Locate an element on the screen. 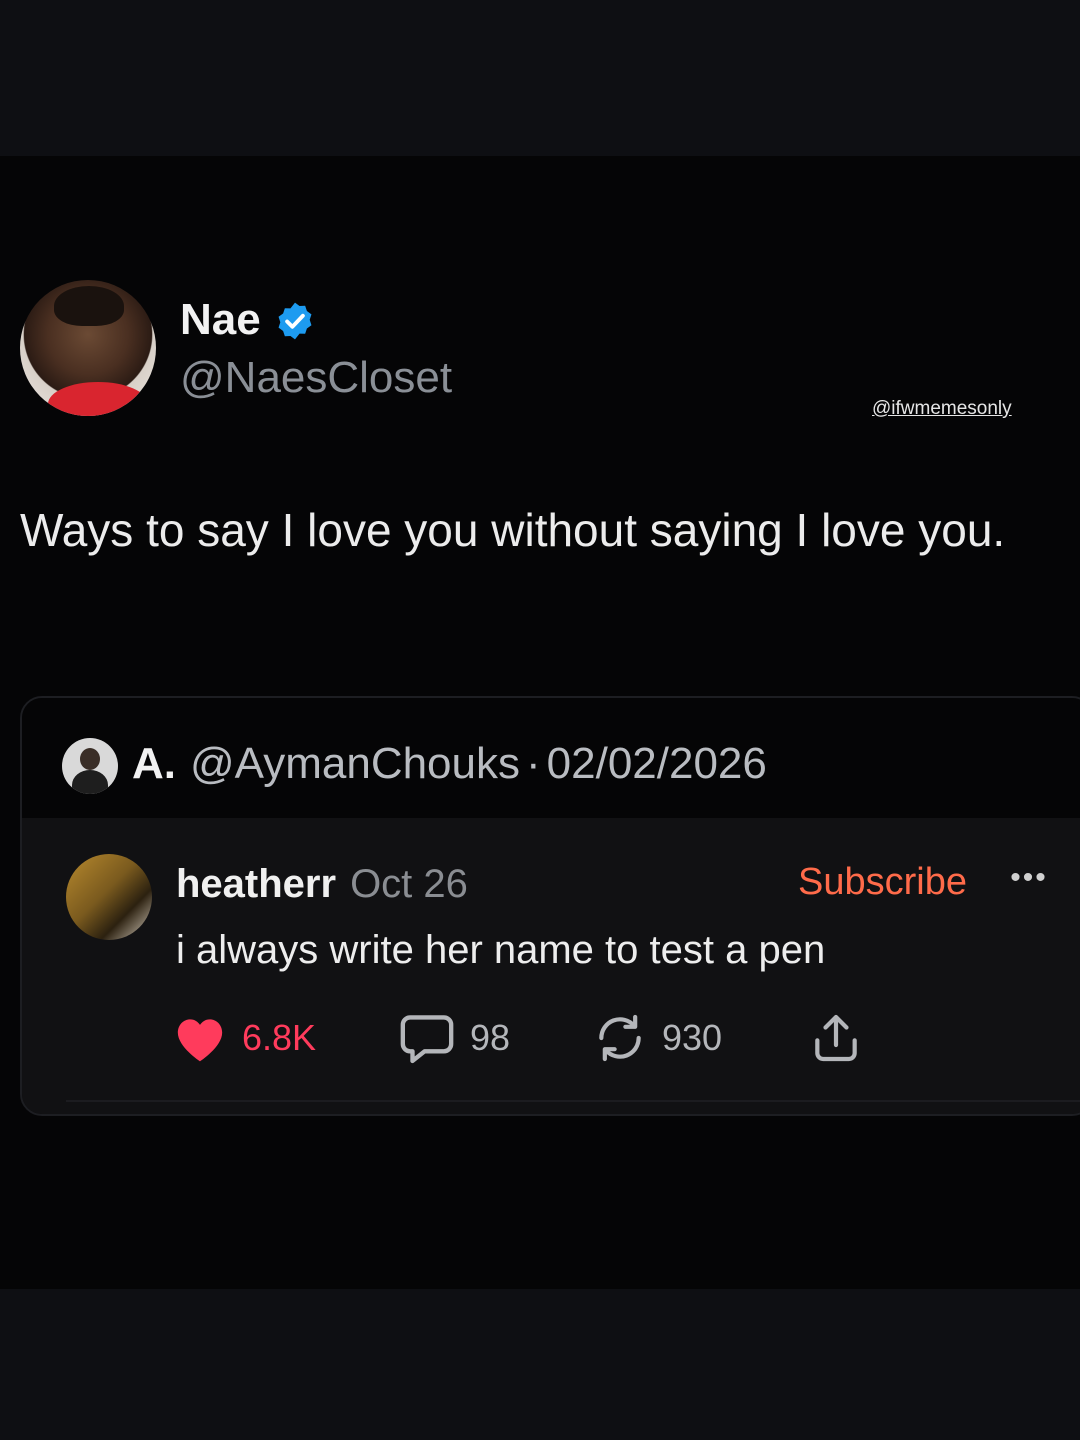  verified-icon is located at coordinates (295, 321).